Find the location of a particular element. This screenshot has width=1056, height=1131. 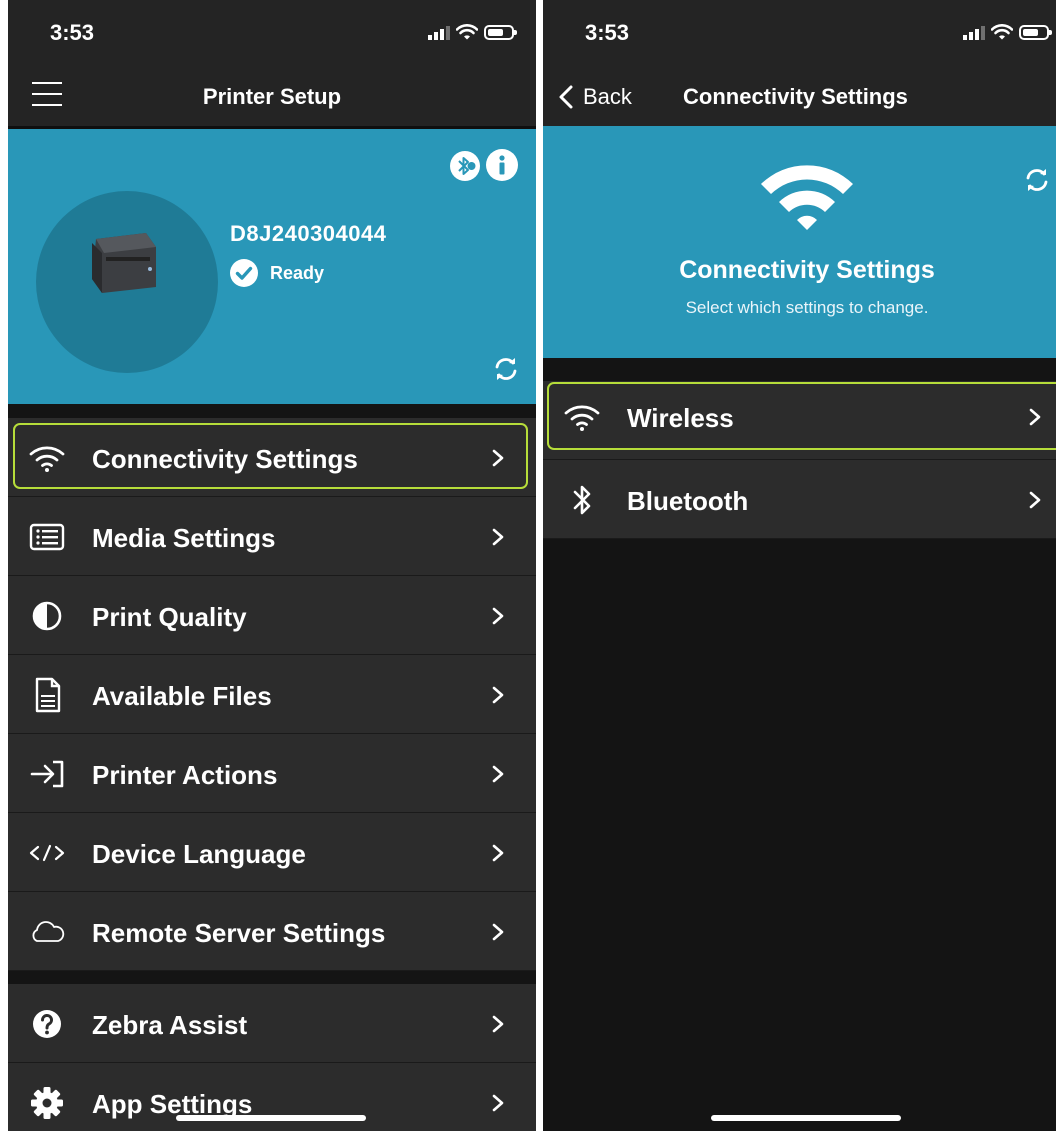

menu-item-label: Device Language is located at coordinates (199, 854).